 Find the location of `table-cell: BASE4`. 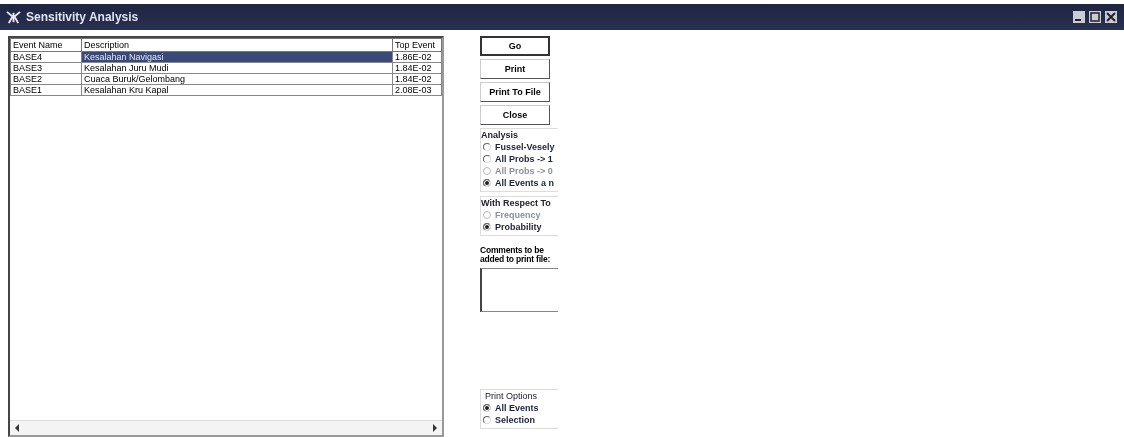

table-cell: BASE4 is located at coordinates (46, 57).